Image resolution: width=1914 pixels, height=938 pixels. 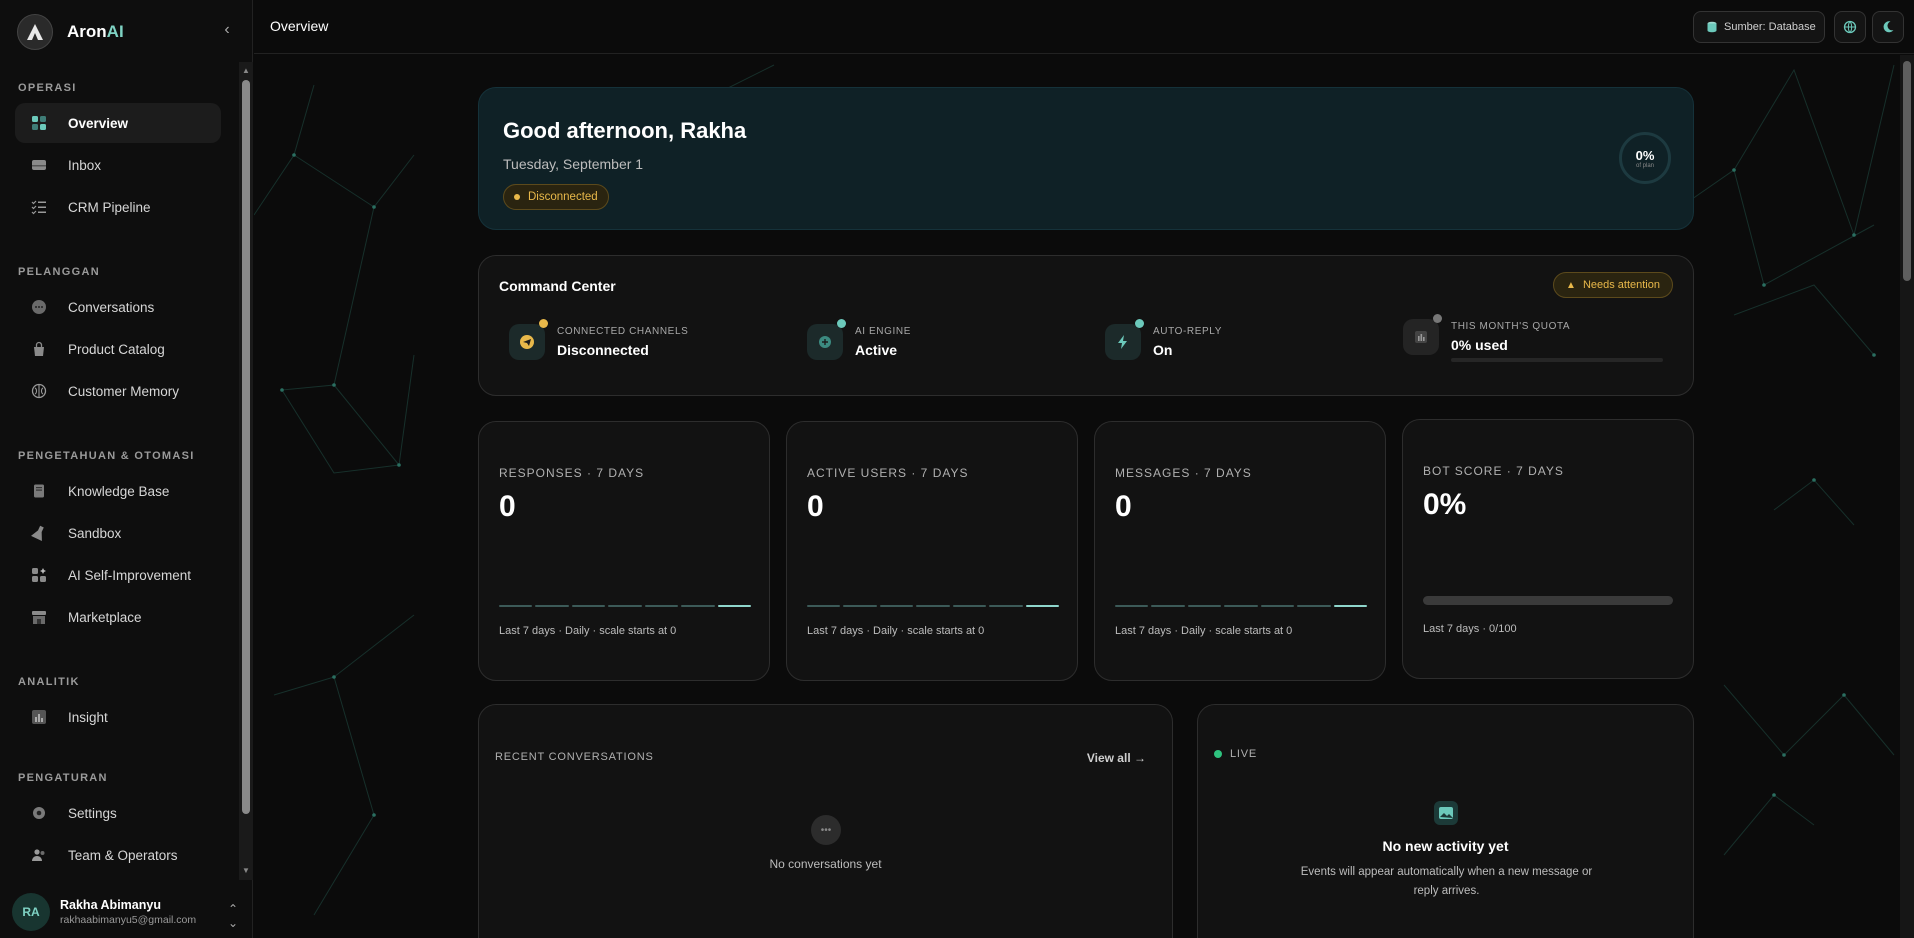 I want to click on scroll-down-icon: ▼, so click(x=246, y=871).